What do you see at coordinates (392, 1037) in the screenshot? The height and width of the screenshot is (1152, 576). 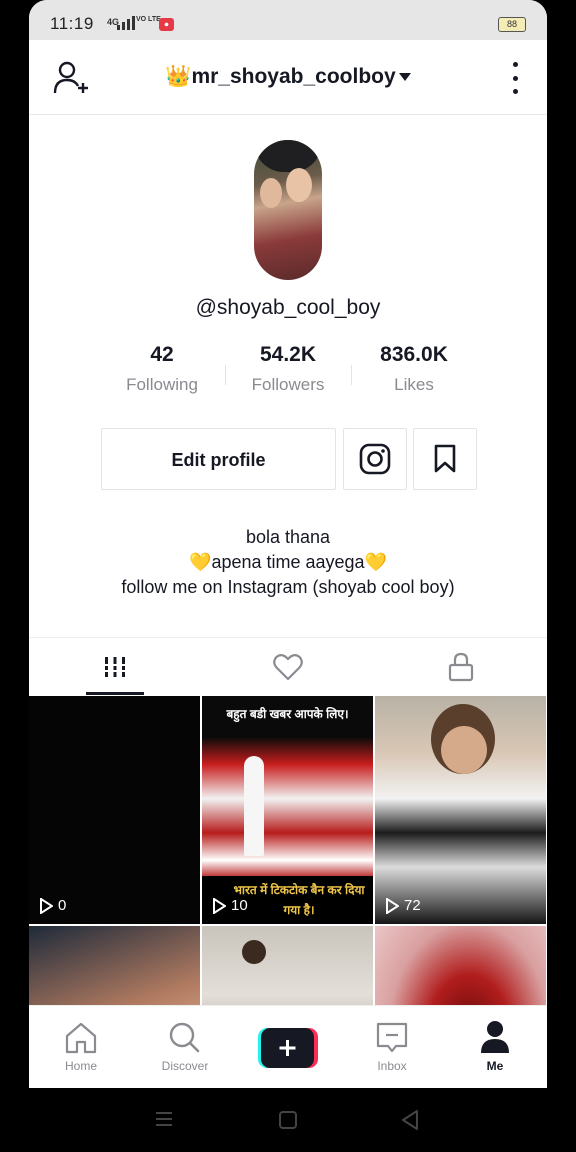 I see `inbox-icon` at bounding box center [392, 1037].